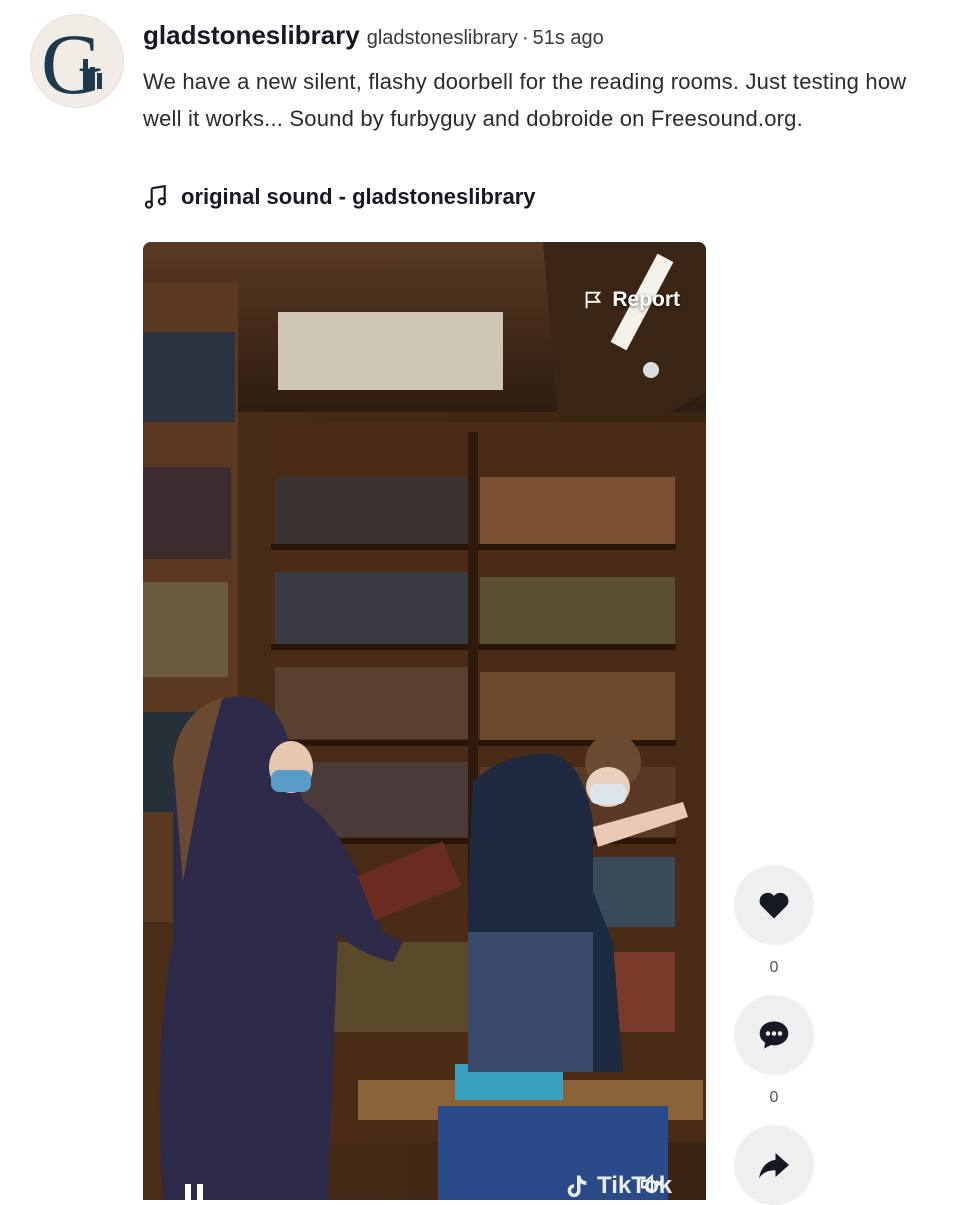 The height and width of the screenshot is (1205, 960). I want to click on comment-button, so click(774, 1035).